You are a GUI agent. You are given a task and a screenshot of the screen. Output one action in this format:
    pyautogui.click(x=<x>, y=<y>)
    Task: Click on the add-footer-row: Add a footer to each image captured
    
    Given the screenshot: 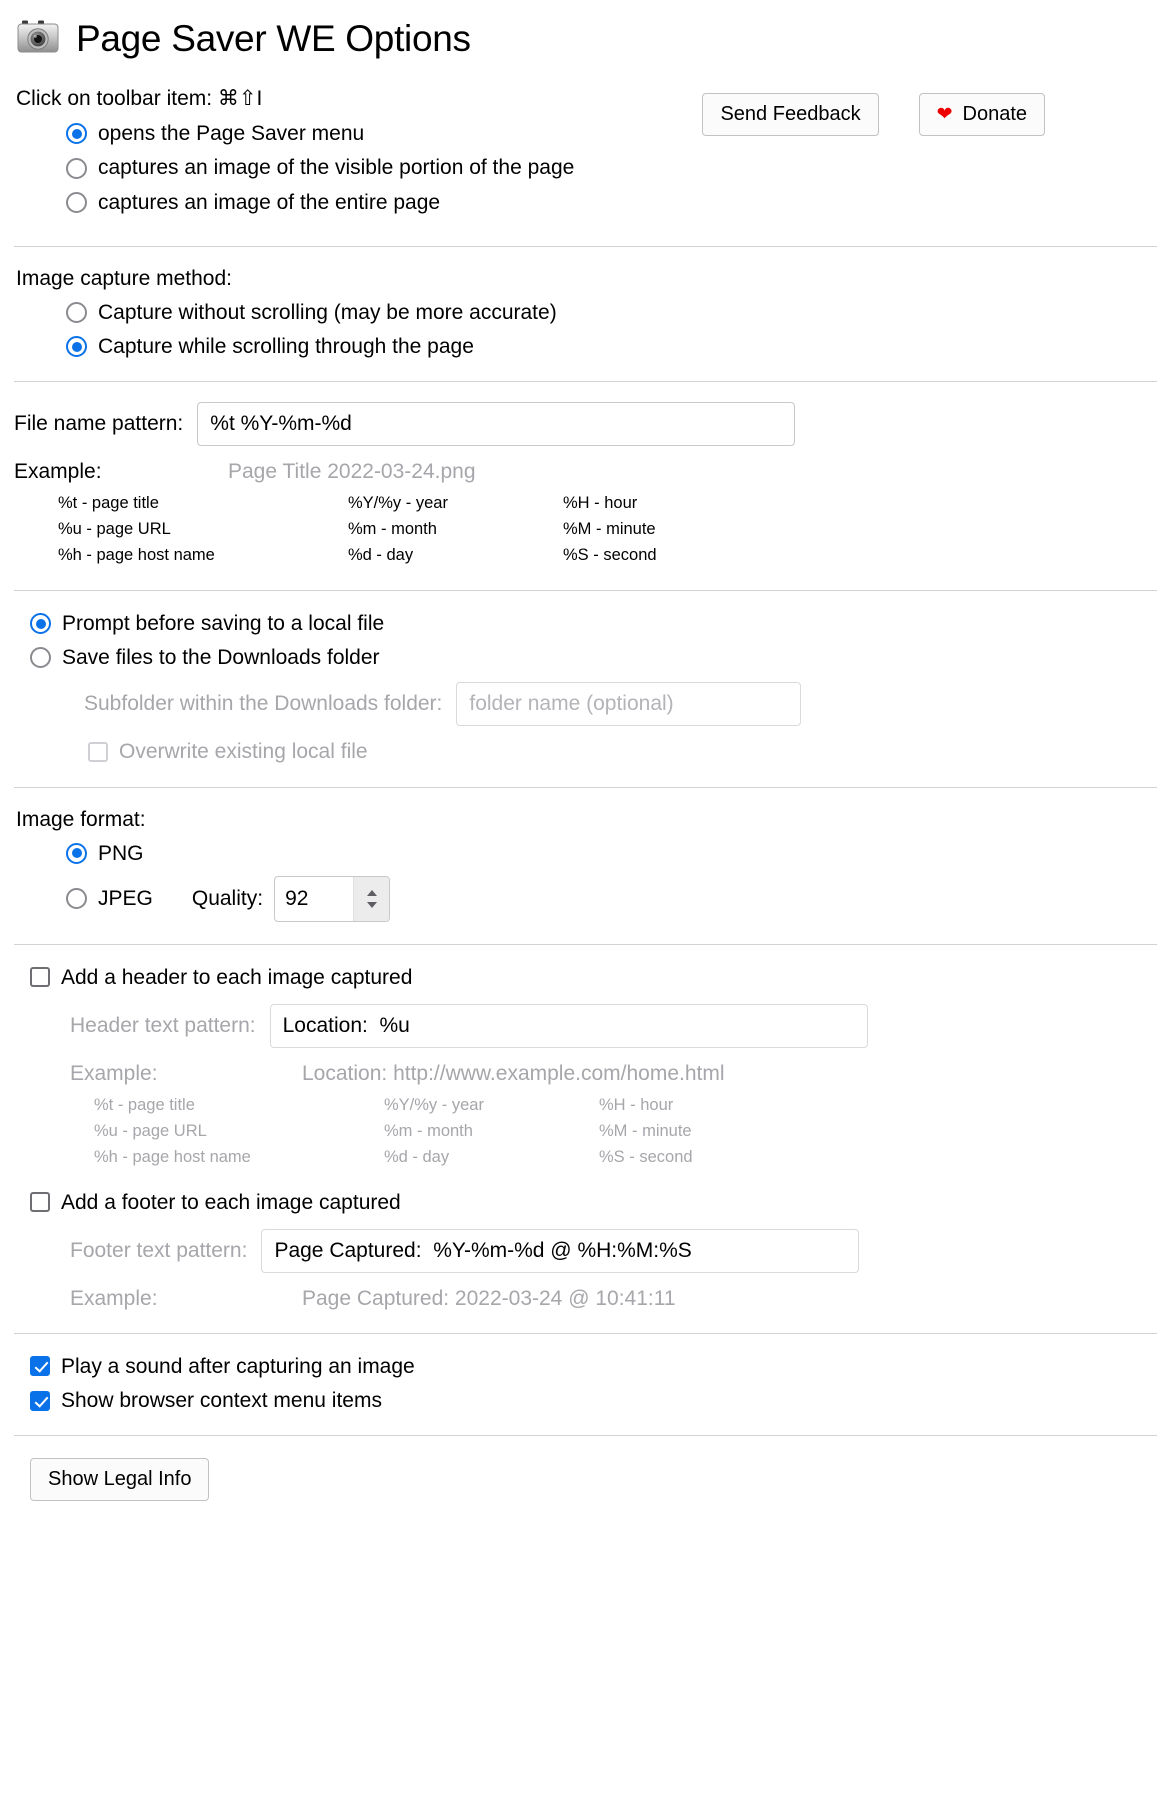 What is the action you would take?
    pyautogui.click(x=593, y=1202)
    